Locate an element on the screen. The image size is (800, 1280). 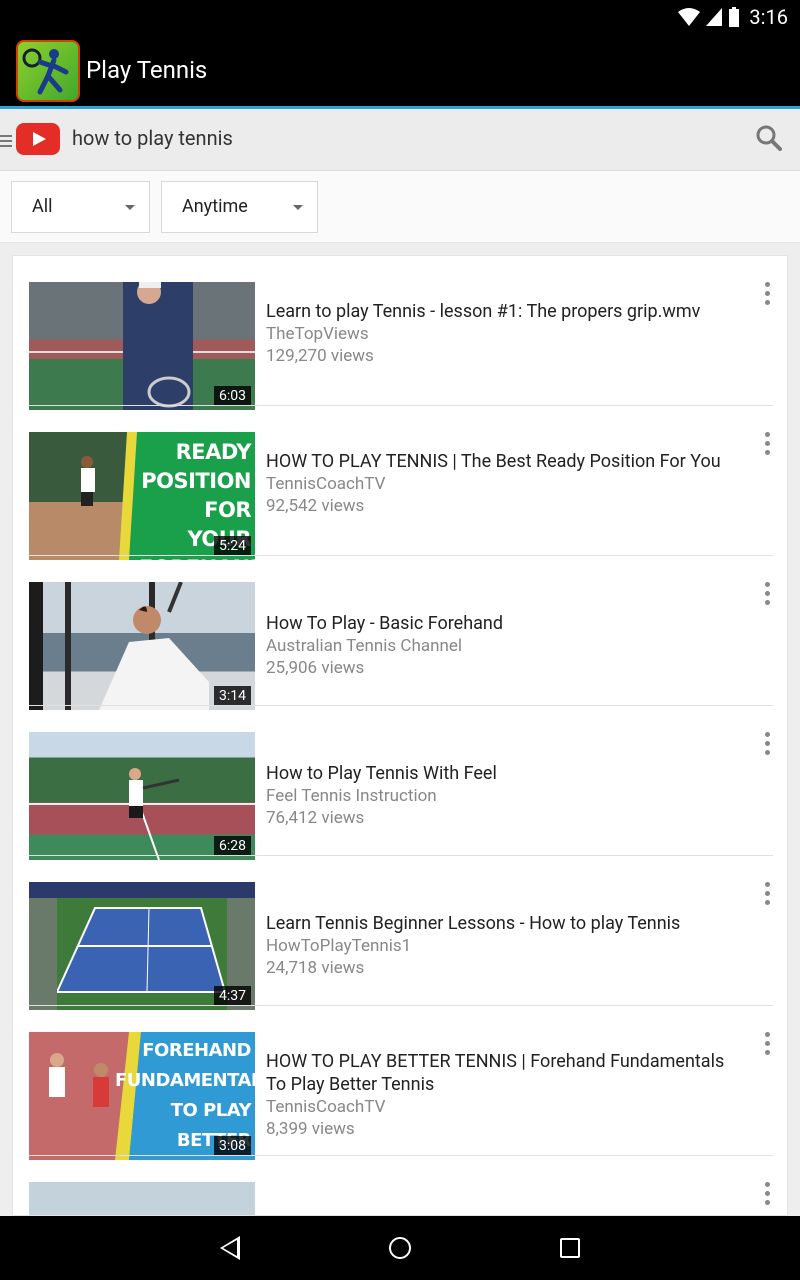
time-filter-label: Anytime is located at coordinates (215, 206).